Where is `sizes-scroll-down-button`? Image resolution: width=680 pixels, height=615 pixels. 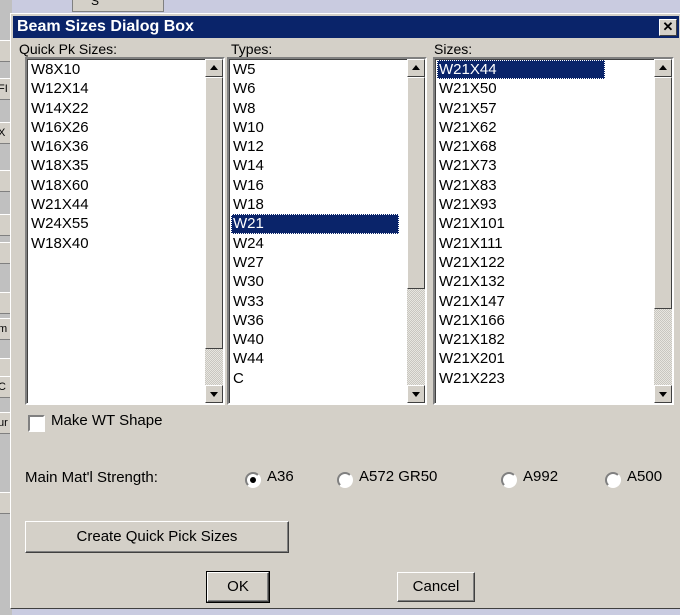
sizes-scroll-down-button is located at coordinates (663, 394).